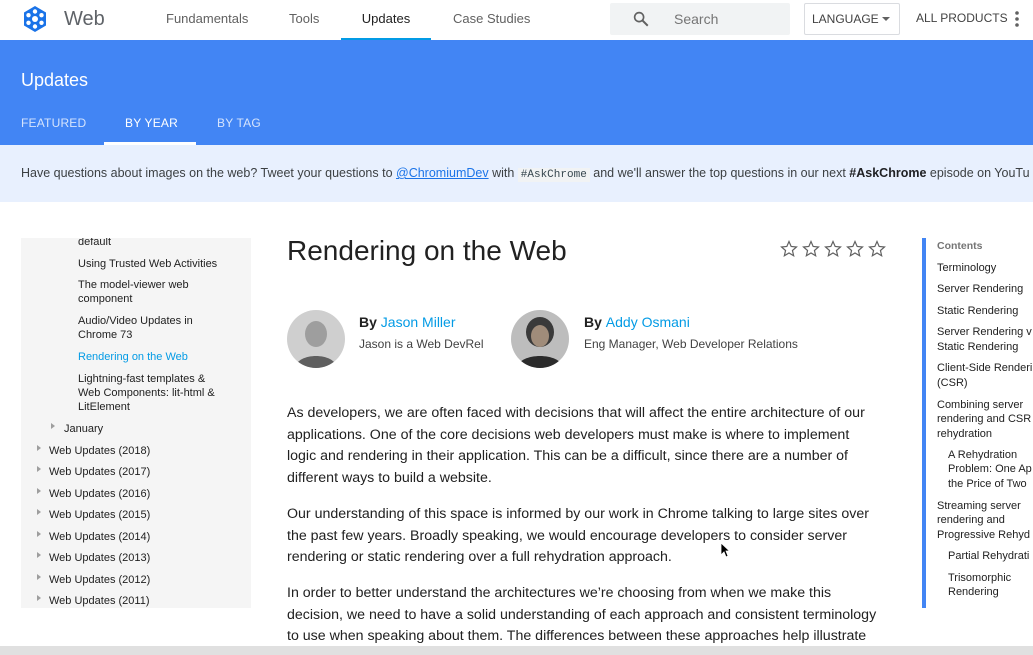 This screenshot has height=655, width=1033. I want to click on nav-item-audio-video-cont: Chrome 73, so click(105, 335).